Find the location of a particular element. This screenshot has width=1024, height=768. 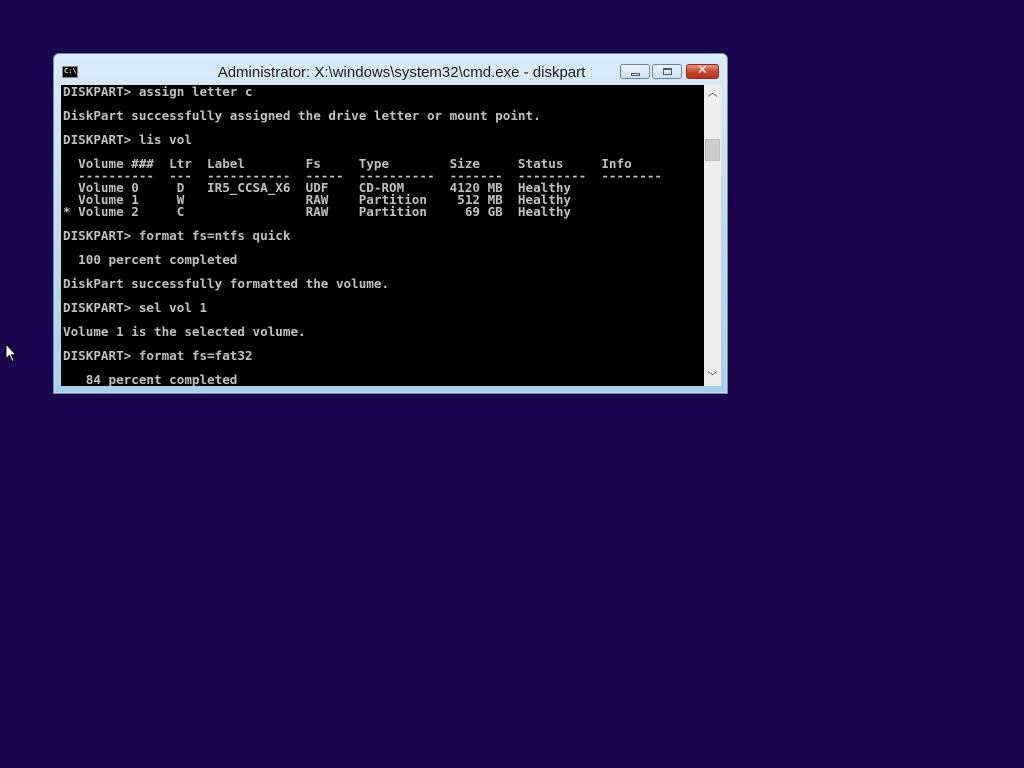

vertical-scrollbar: ︿ ﹀ is located at coordinates (712, 235).